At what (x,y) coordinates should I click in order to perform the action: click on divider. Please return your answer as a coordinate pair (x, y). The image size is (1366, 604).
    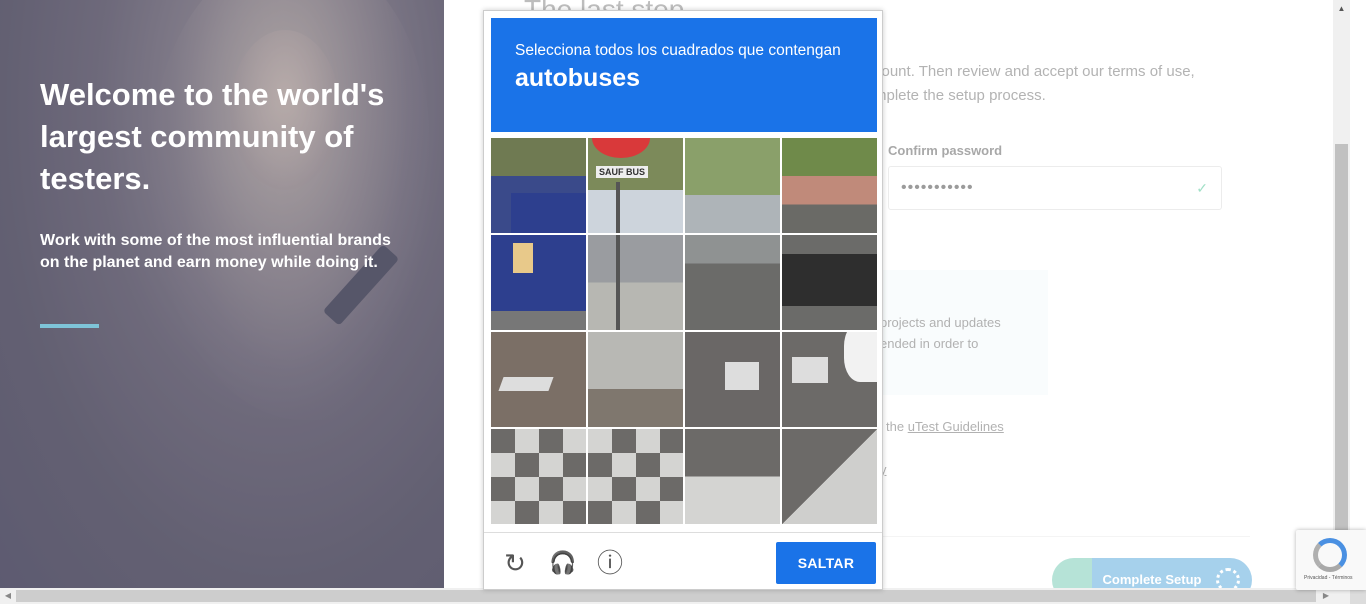
    Looking at the image, I should click on (1062, 536).